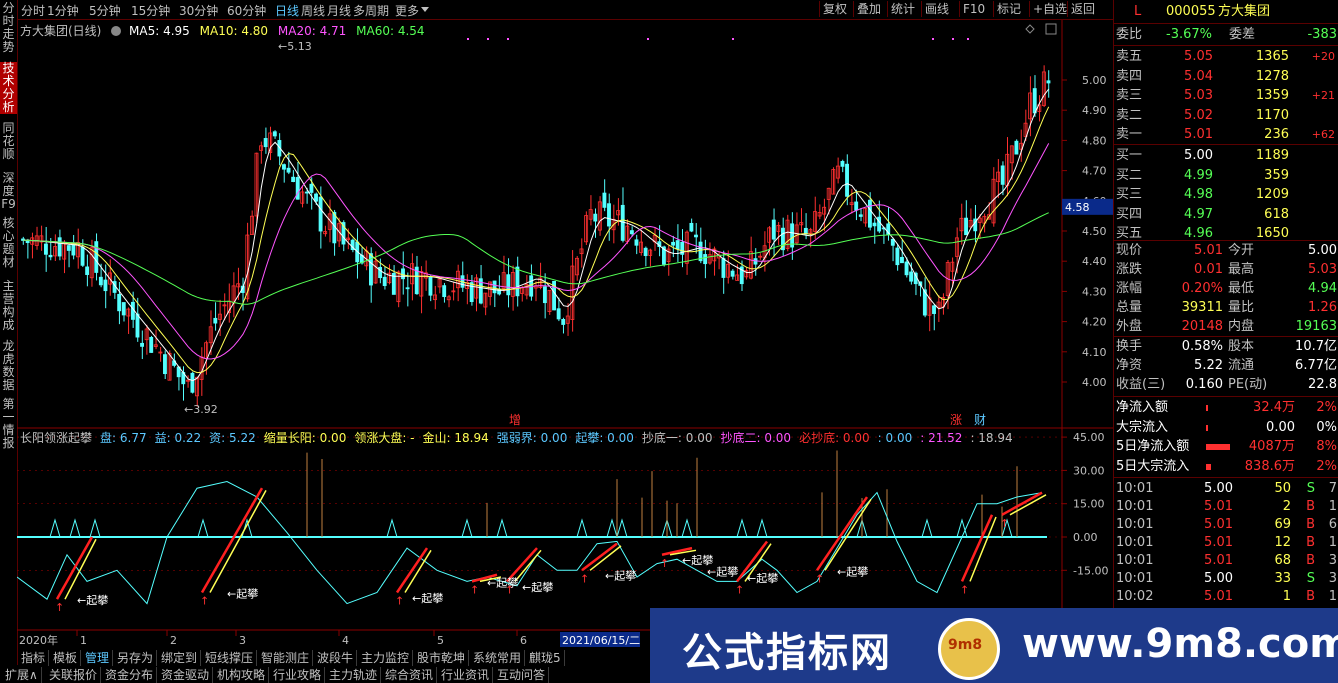 The image size is (1338, 683). What do you see at coordinates (1316, 326) in the screenshot?
I see `quote-value: 19163` at bounding box center [1316, 326].